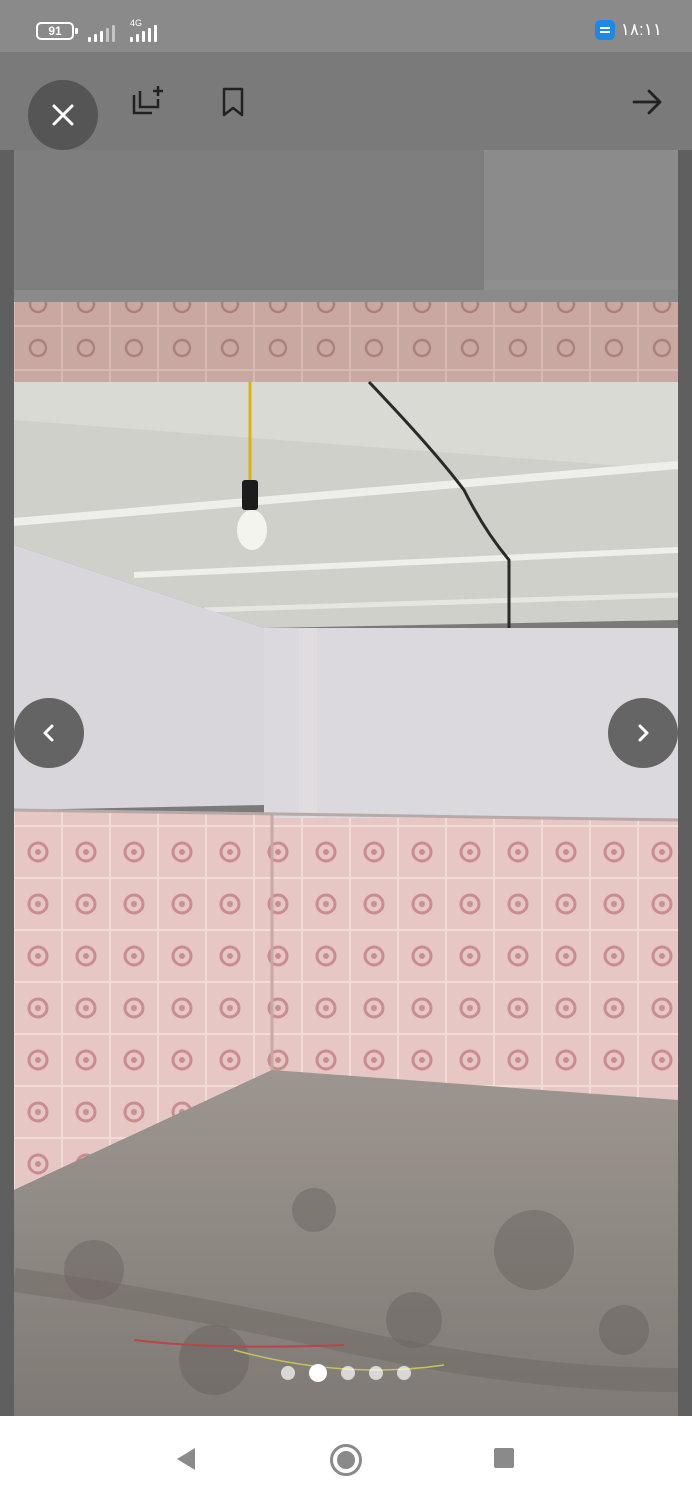  I want to click on previous-image-button, so click(49, 733).